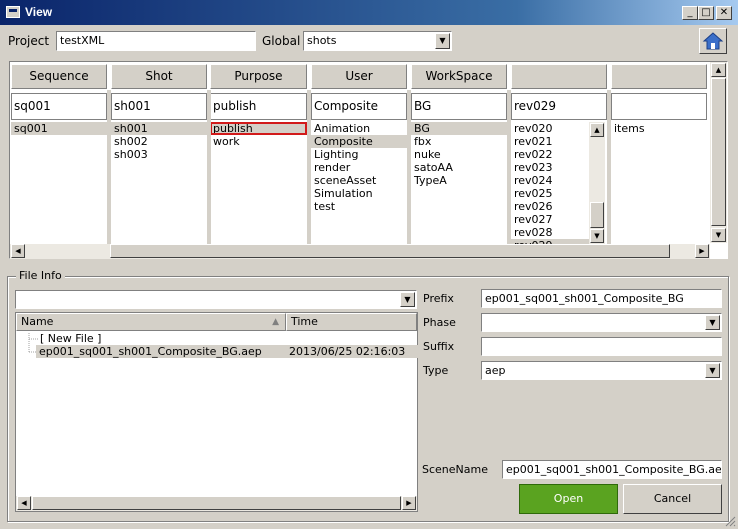 The width and height of the screenshot is (738, 529). What do you see at coordinates (659, 76) in the screenshot?
I see `col-header-items` at bounding box center [659, 76].